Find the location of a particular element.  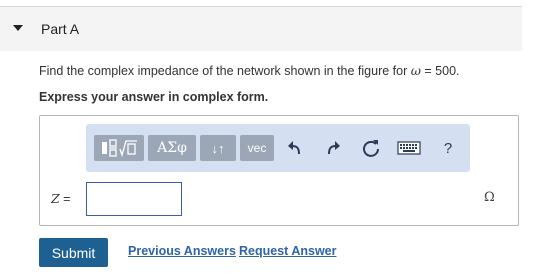

part-title: Part A is located at coordinates (60, 29).